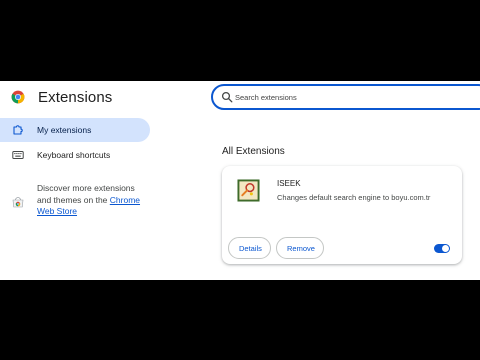  I want to click on search-icon, so click(227, 97).